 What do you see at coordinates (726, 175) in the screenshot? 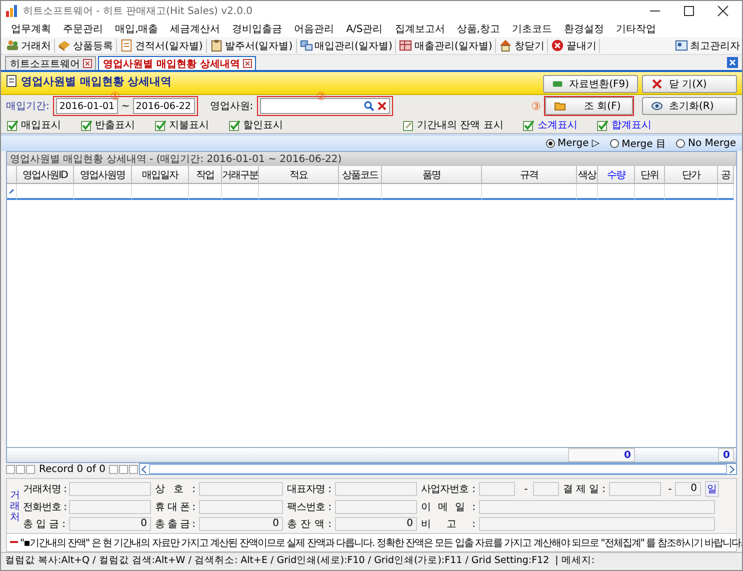
I see `column-header: 공` at bounding box center [726, 175].